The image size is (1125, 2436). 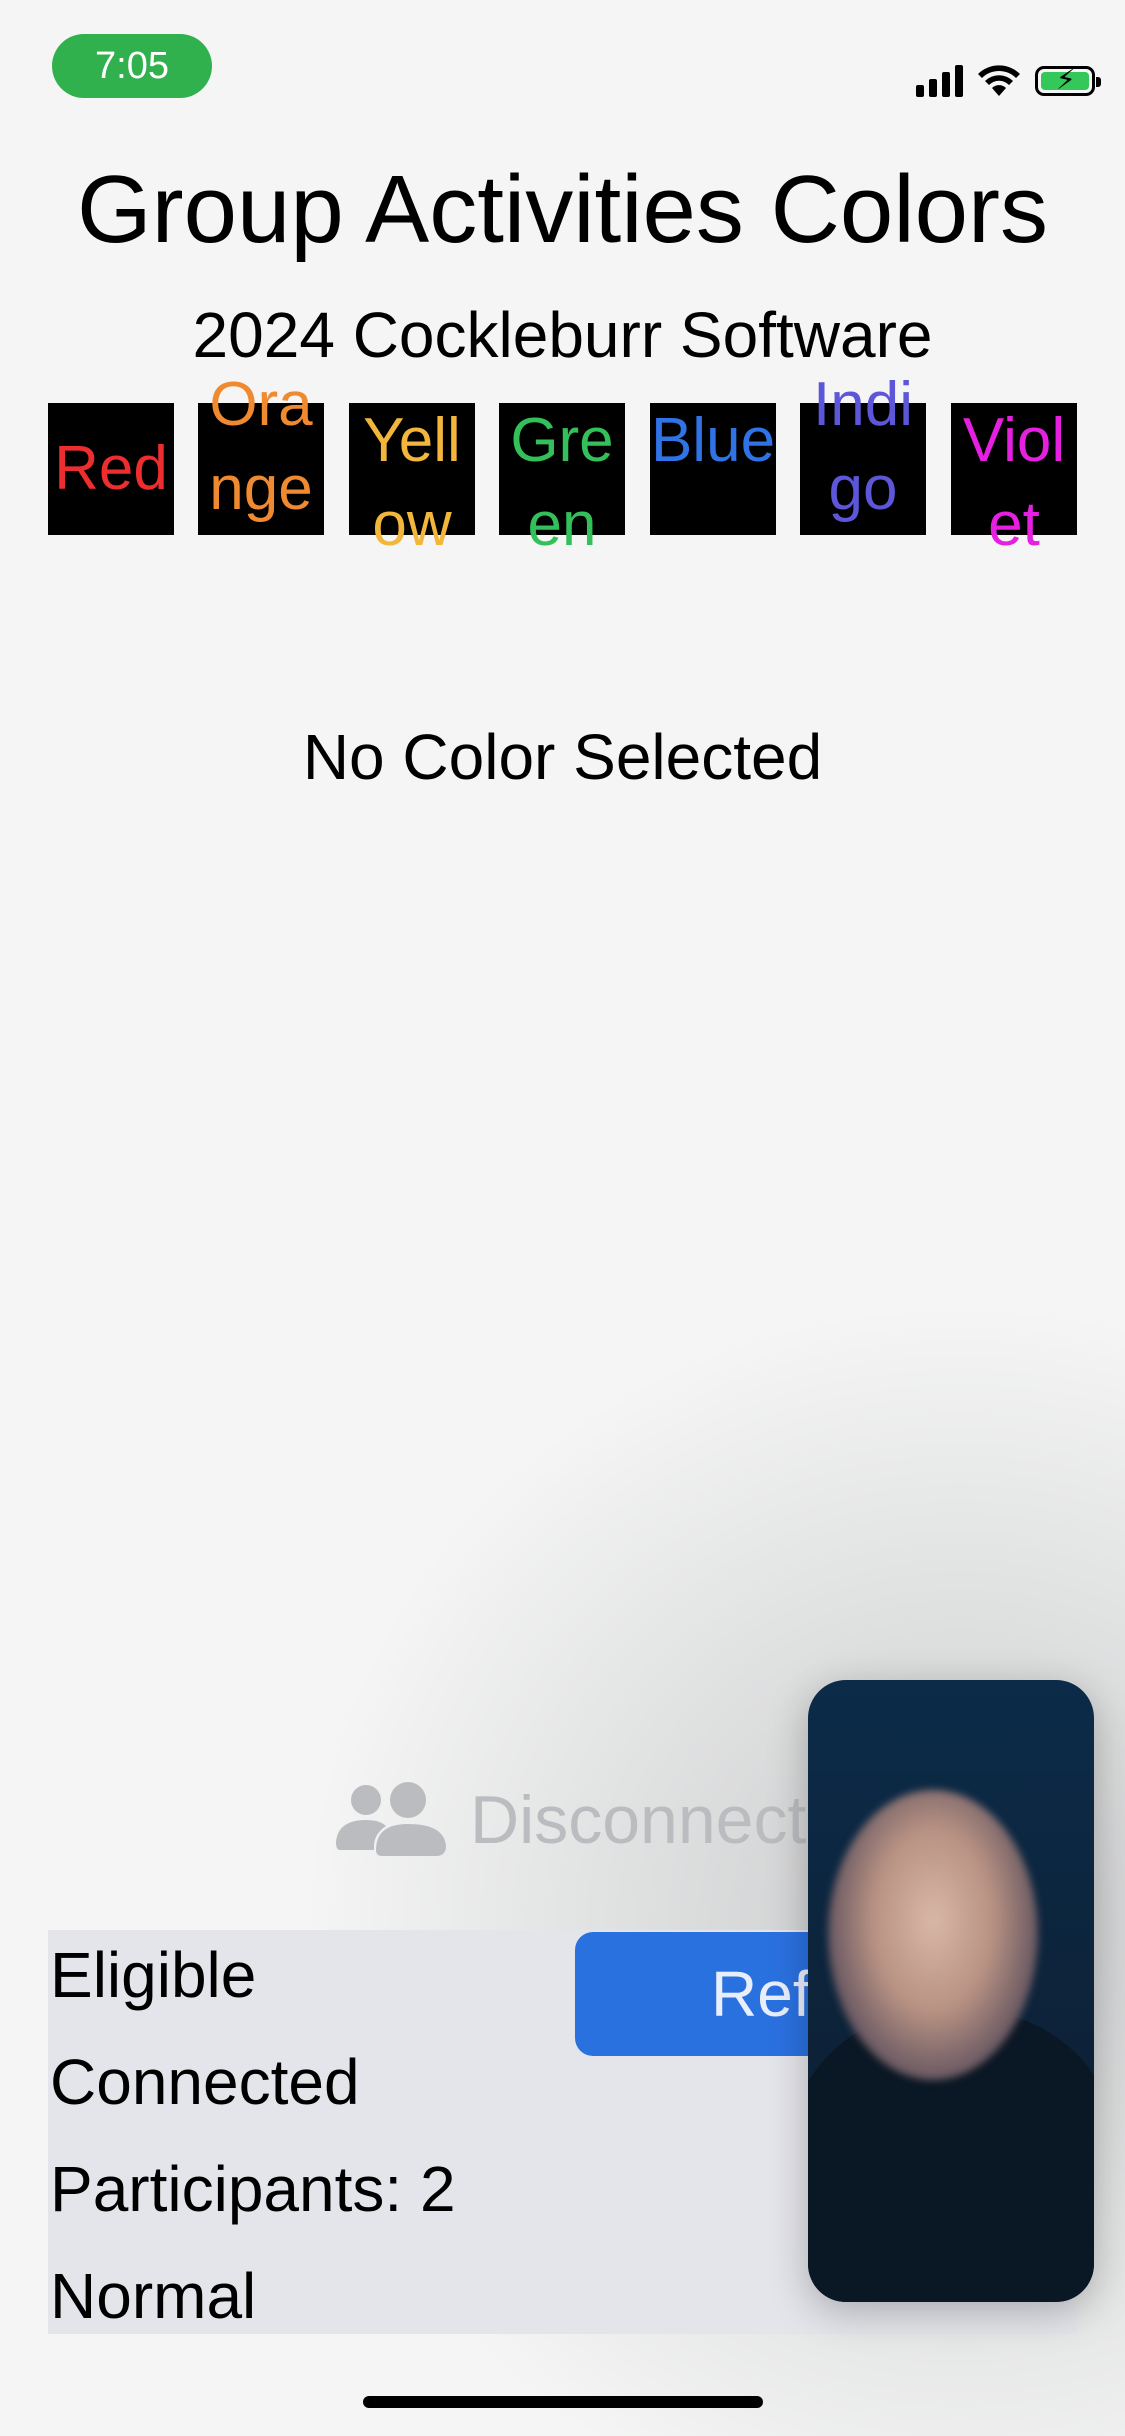 What do you see at coordinates (563, 2402) in the screenshot?
I see `home-indicator` at bounding box center [563, 2402].